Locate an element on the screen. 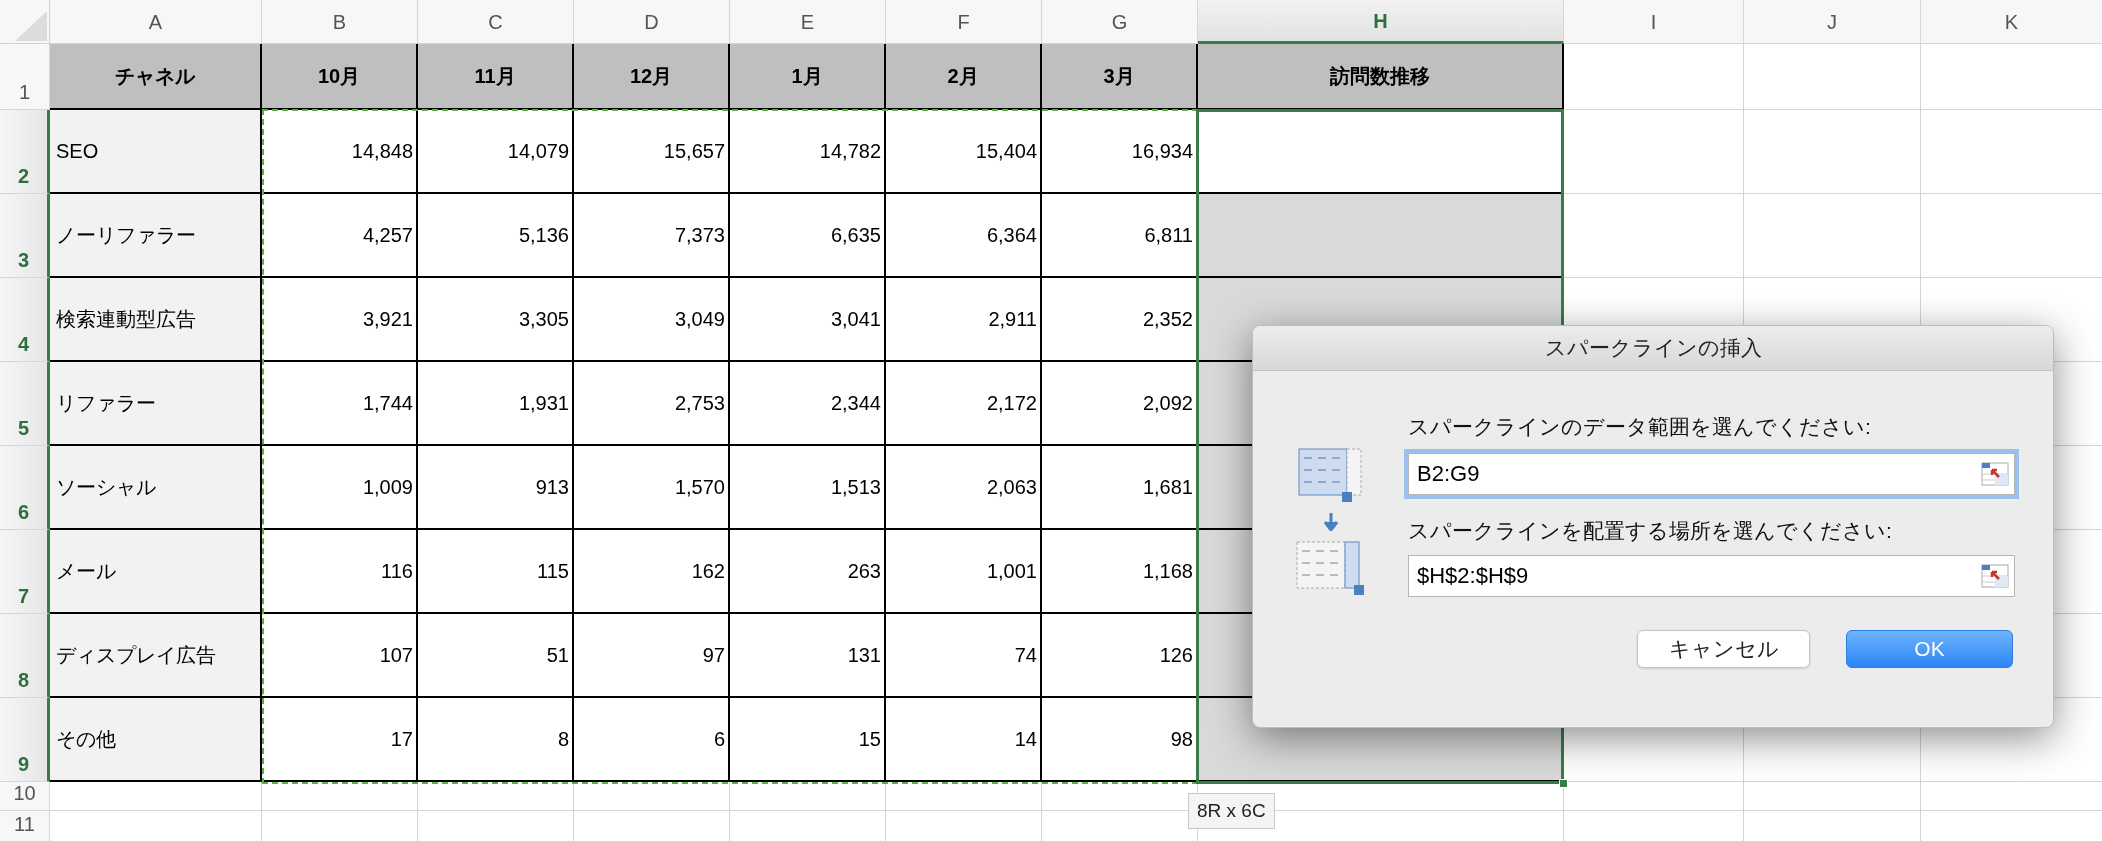 The width and height of the screenshot is (2102, 842). range-field: $H$2:$H$9 is located at coordinates (1711, 576).